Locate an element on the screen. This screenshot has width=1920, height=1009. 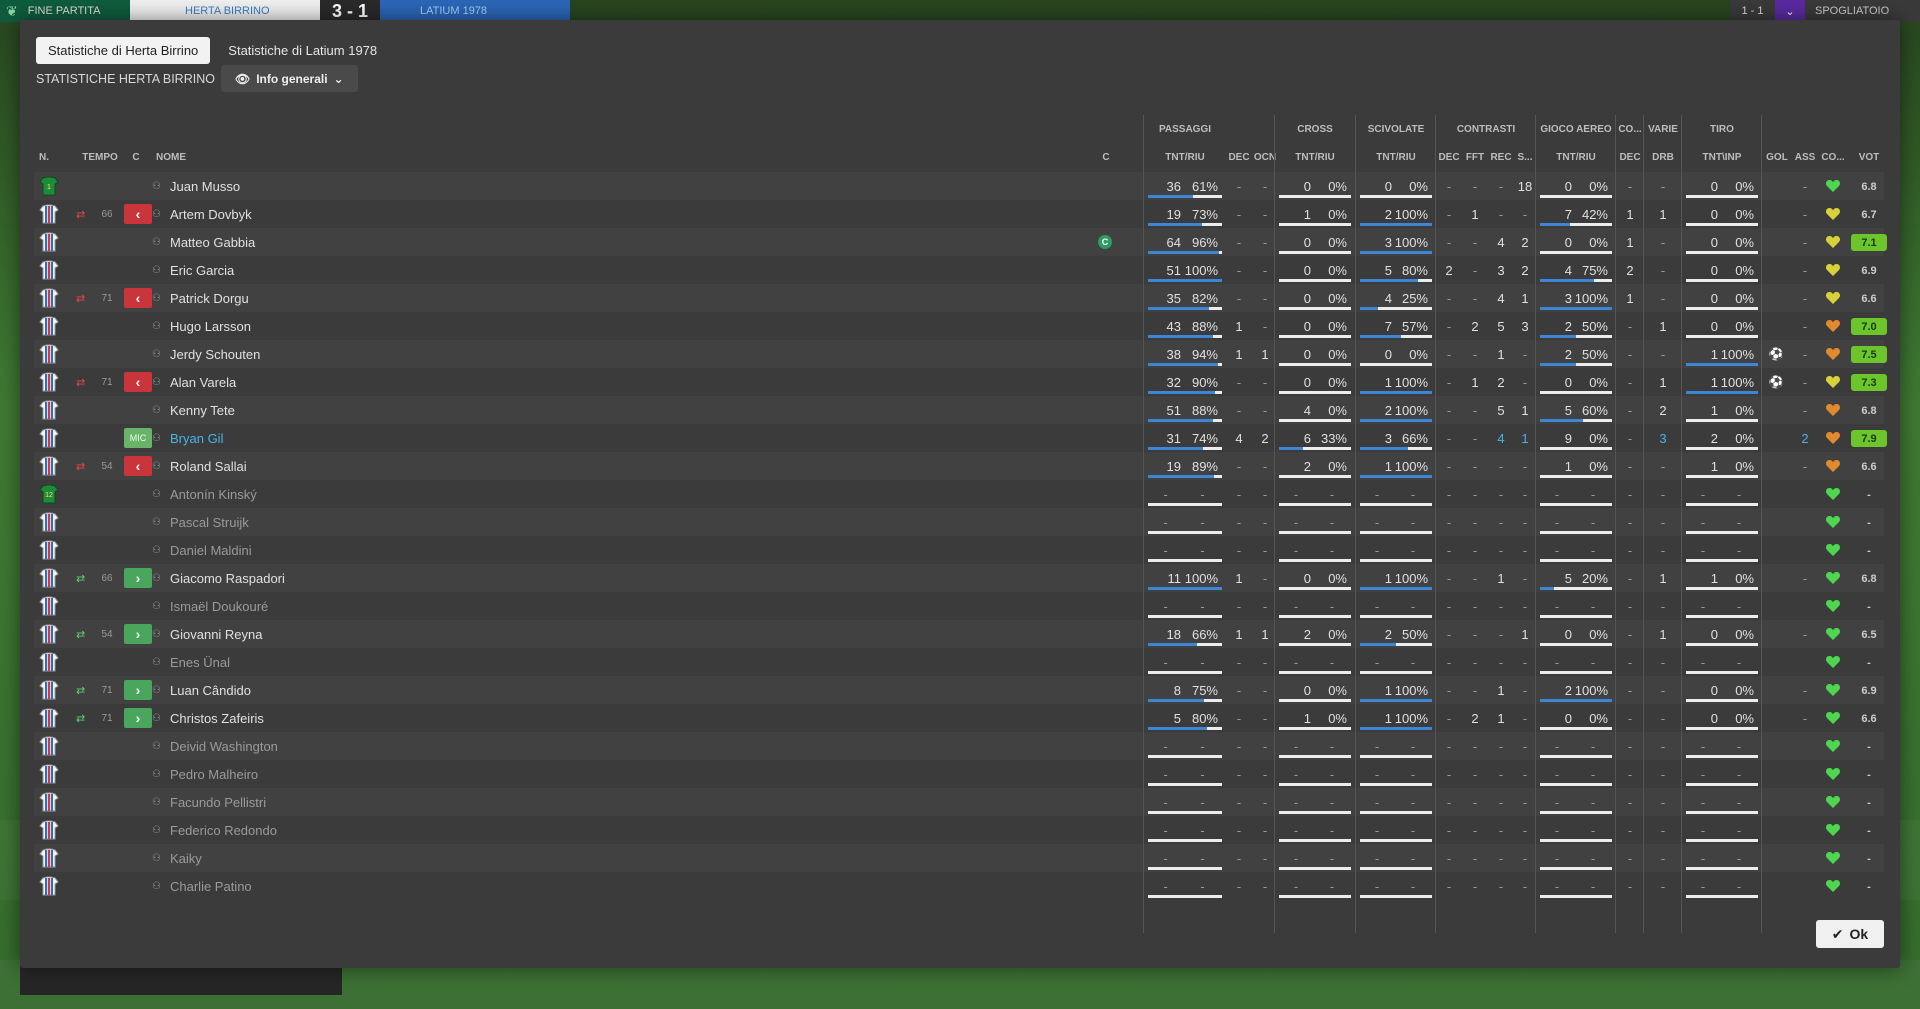
col-chal-fft: FFT is located at coordinates (1475, 157).